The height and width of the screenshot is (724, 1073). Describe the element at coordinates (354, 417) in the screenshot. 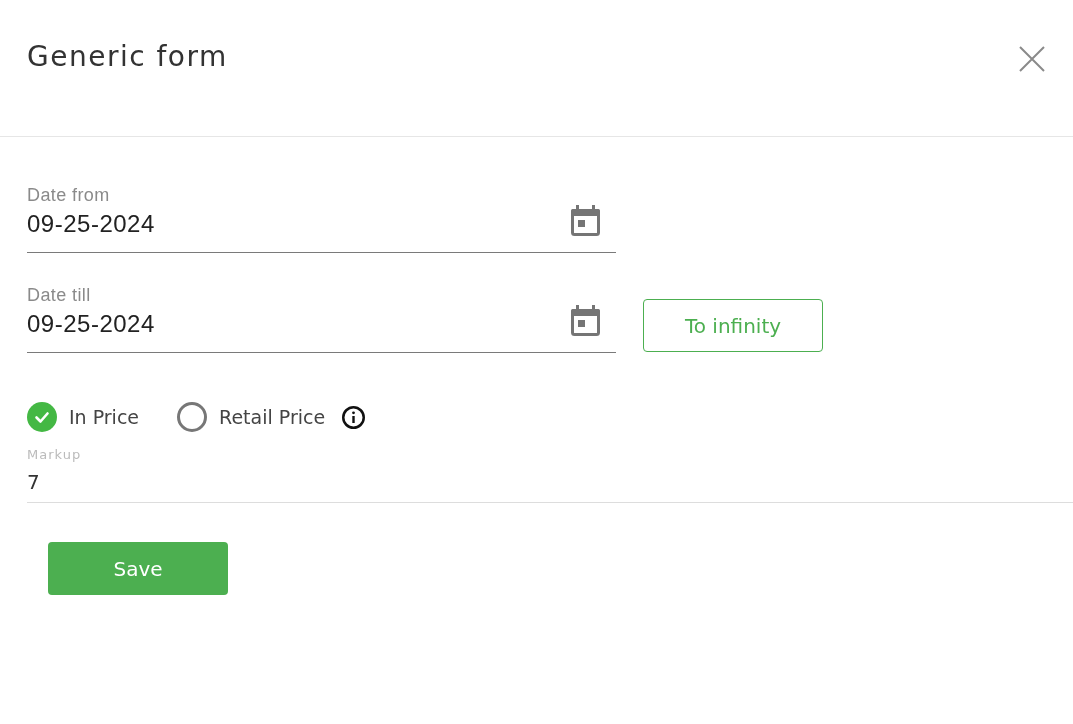

I see `info-icon` at that location.